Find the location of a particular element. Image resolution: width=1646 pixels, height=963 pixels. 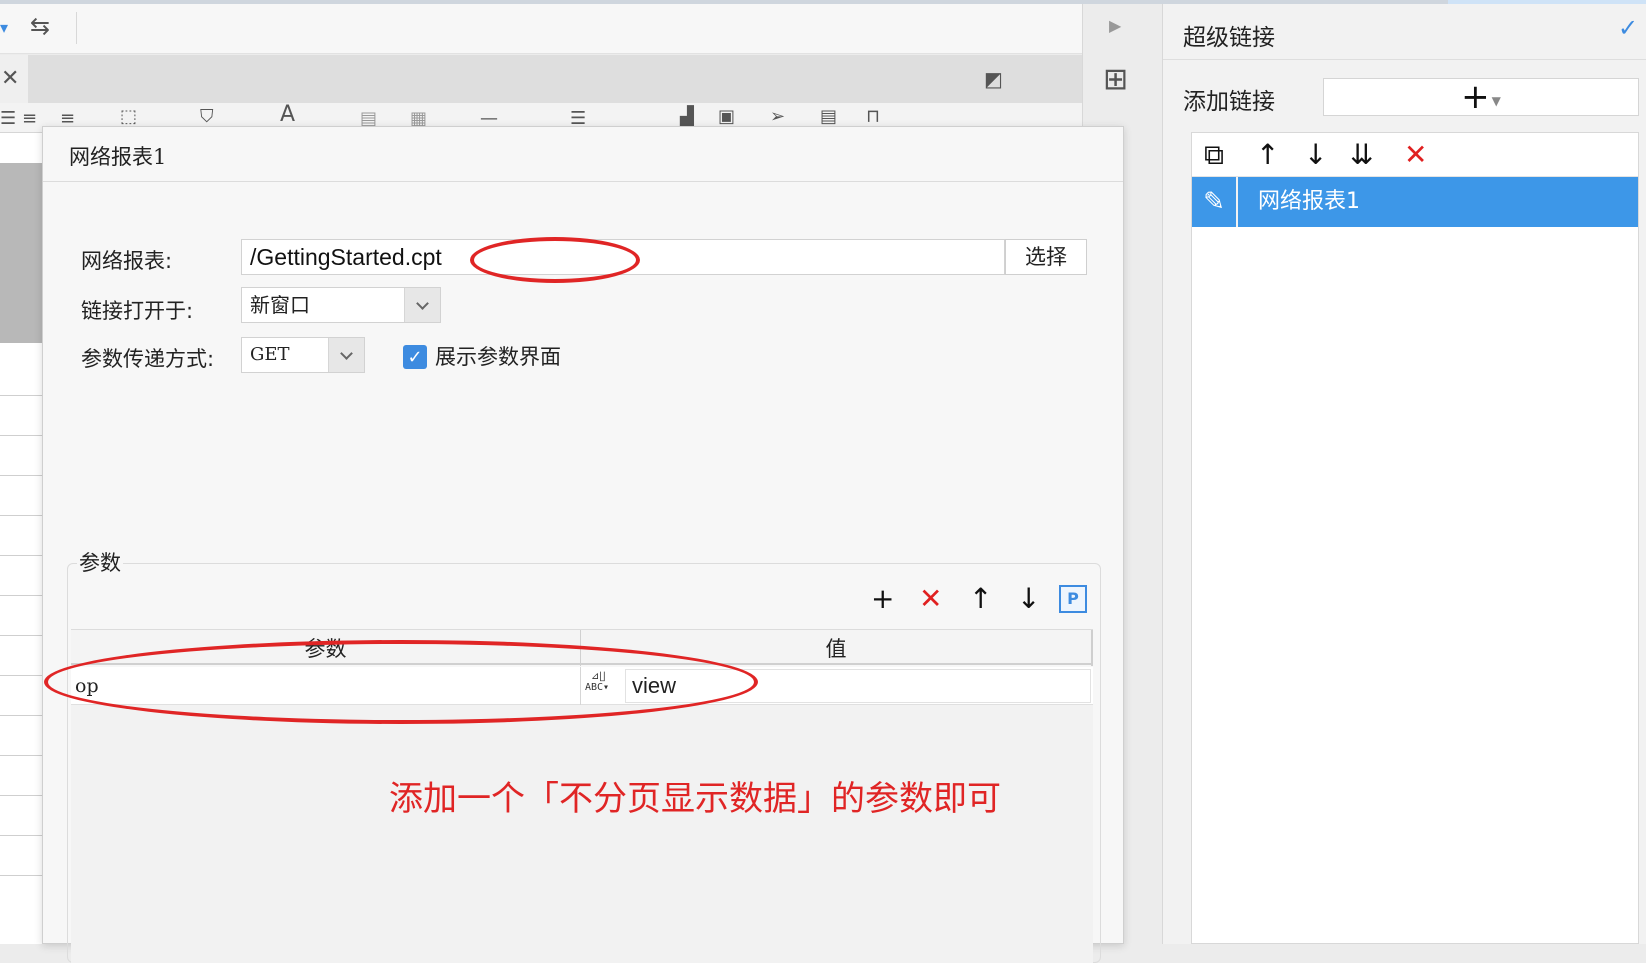

apply-check-icon: ✓ is located at coordinates (1628, 28).